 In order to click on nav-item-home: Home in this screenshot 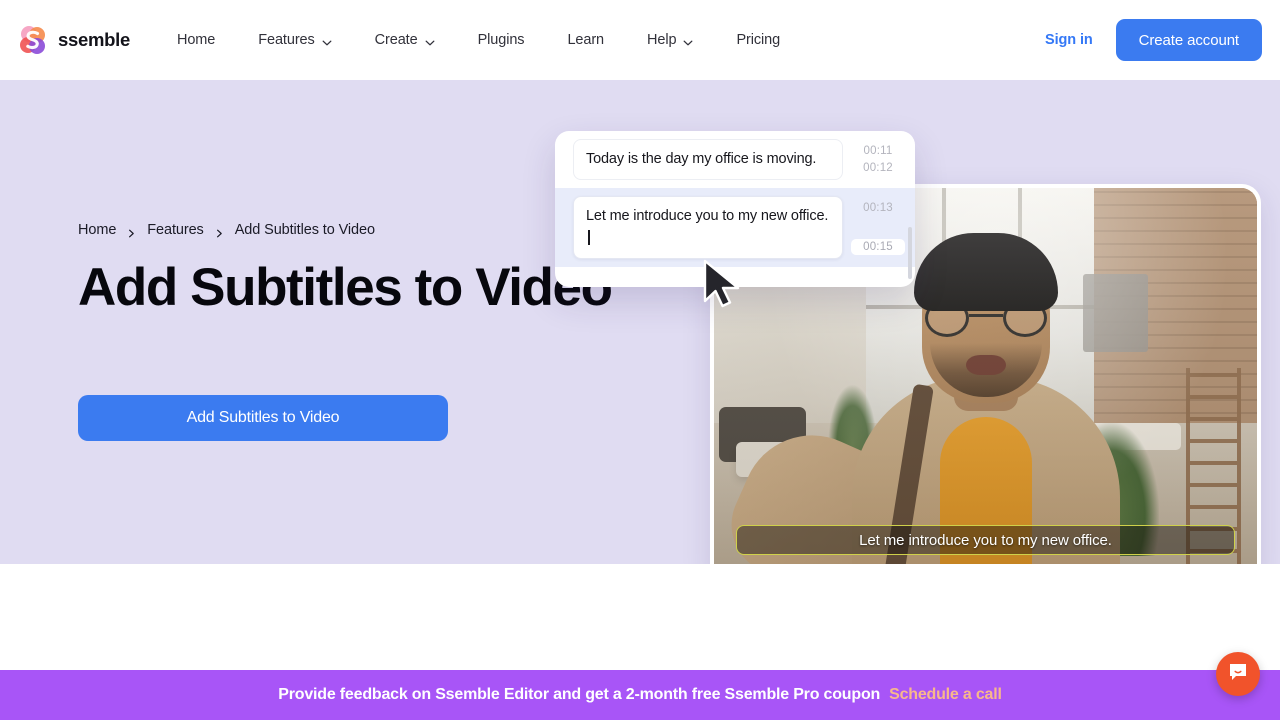, I will do `click(196, 40)`.